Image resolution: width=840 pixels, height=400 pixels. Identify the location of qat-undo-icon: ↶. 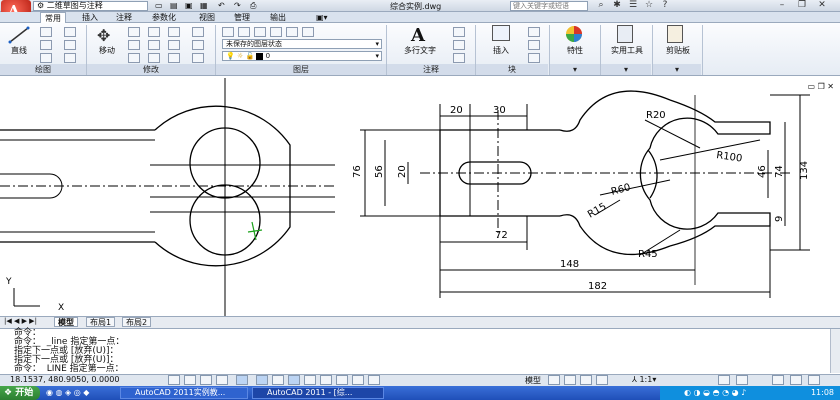
(221, 6).